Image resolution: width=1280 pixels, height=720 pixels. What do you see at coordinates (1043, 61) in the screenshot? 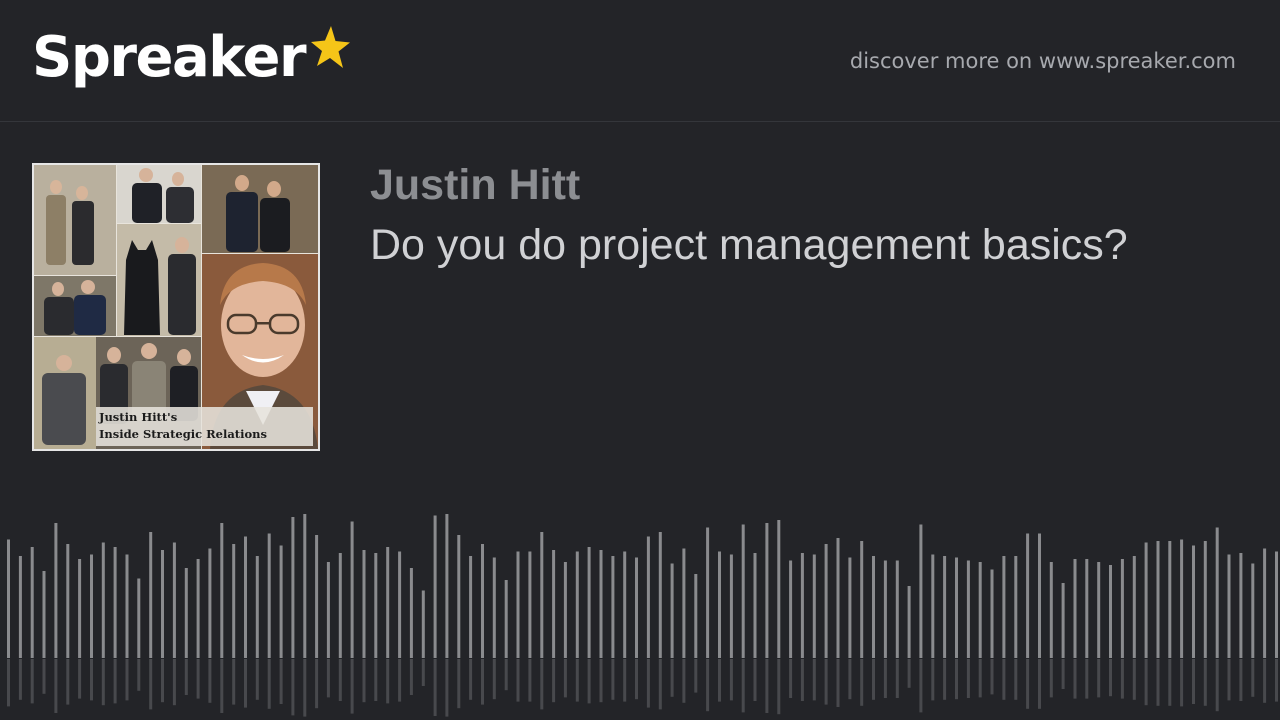
I see `discover-more-link: discover more on www.spreaker.com` at bounding box center [1043, 61].